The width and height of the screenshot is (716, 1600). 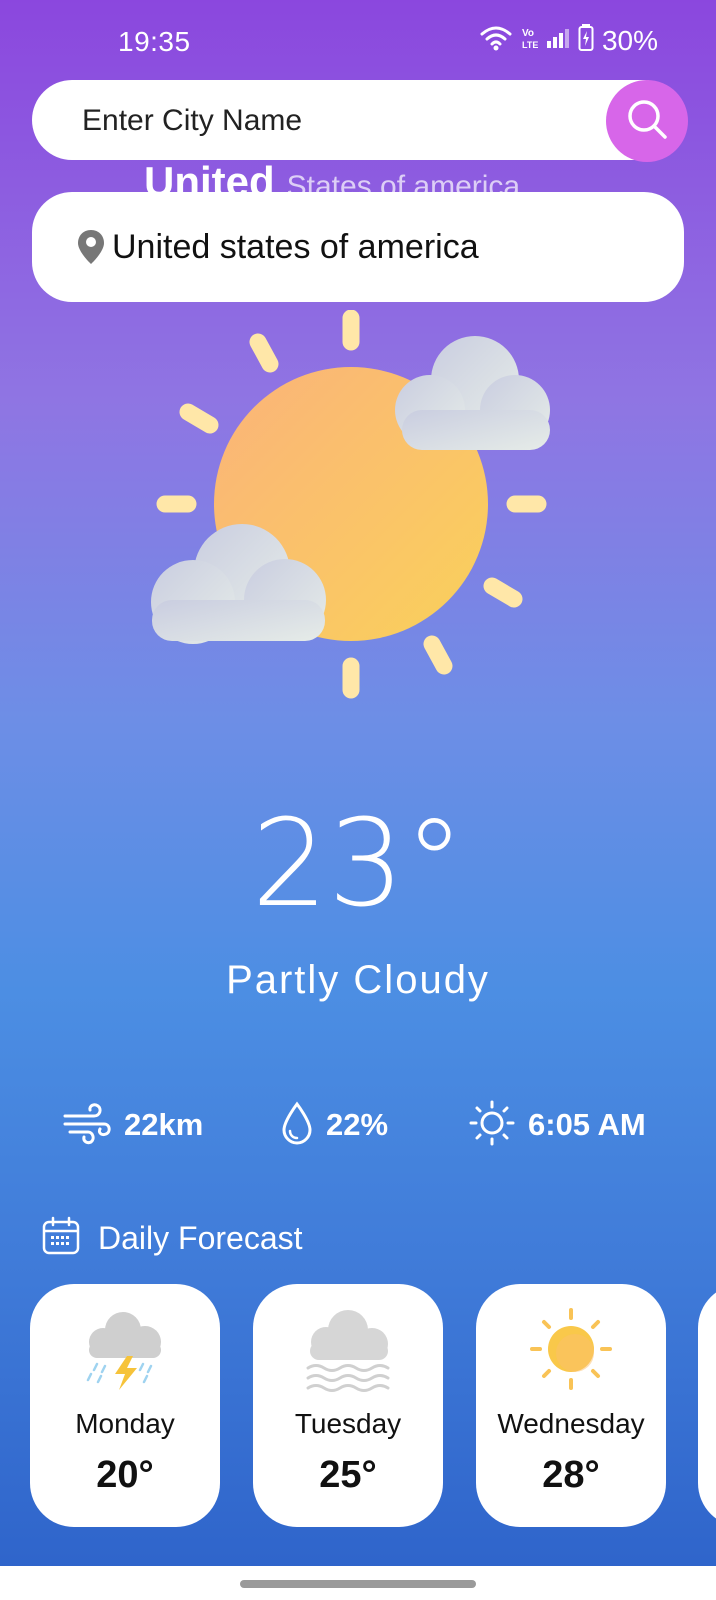 What do you see at coordinates (125, 1423) in the screenshot?
I see `forecast-day: Monday` at bounding box center [125, 1423].